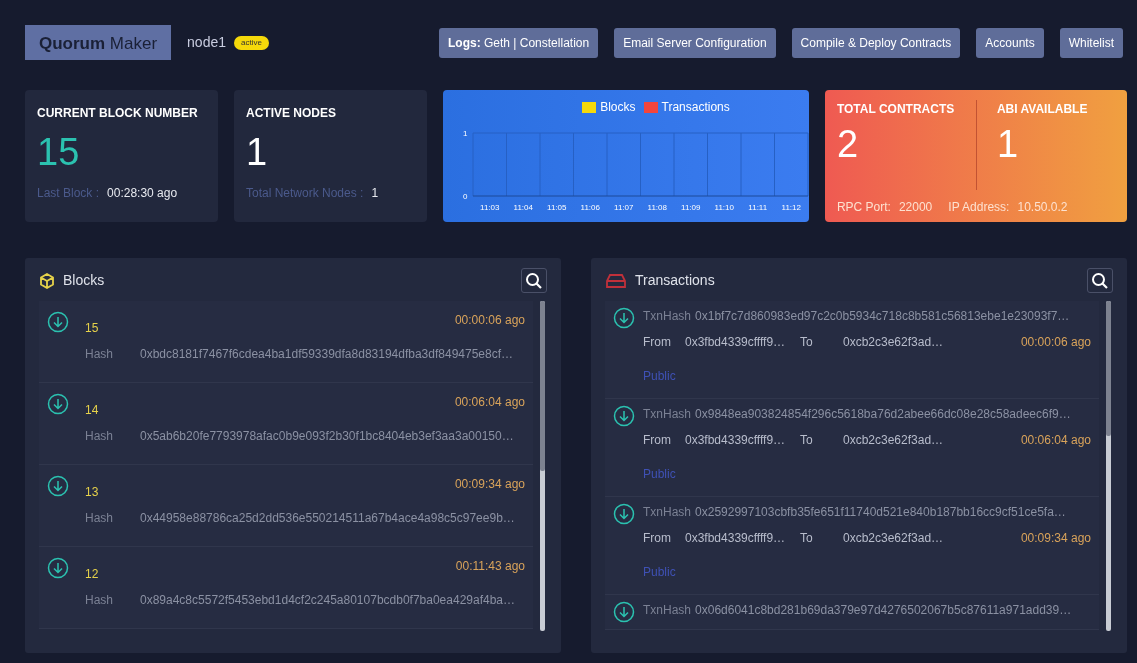 The width and height of the screenshot is (1137, 663). What do you see at coordinates (68, 193) in the screenshot?
I see `stat-label: Last Block :` at bounding box center [68, 193].